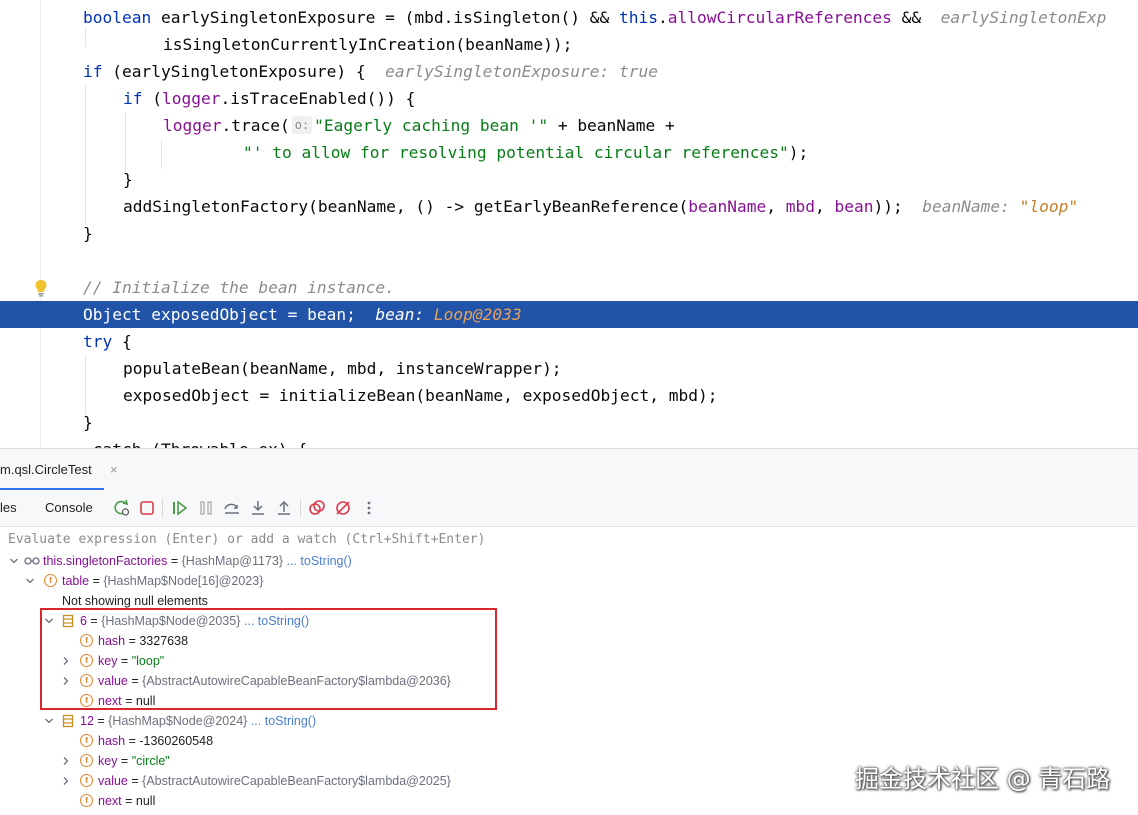 This screenshot has height=815, width=1138. I want to click on variable-name: 12, so click(87, 721).